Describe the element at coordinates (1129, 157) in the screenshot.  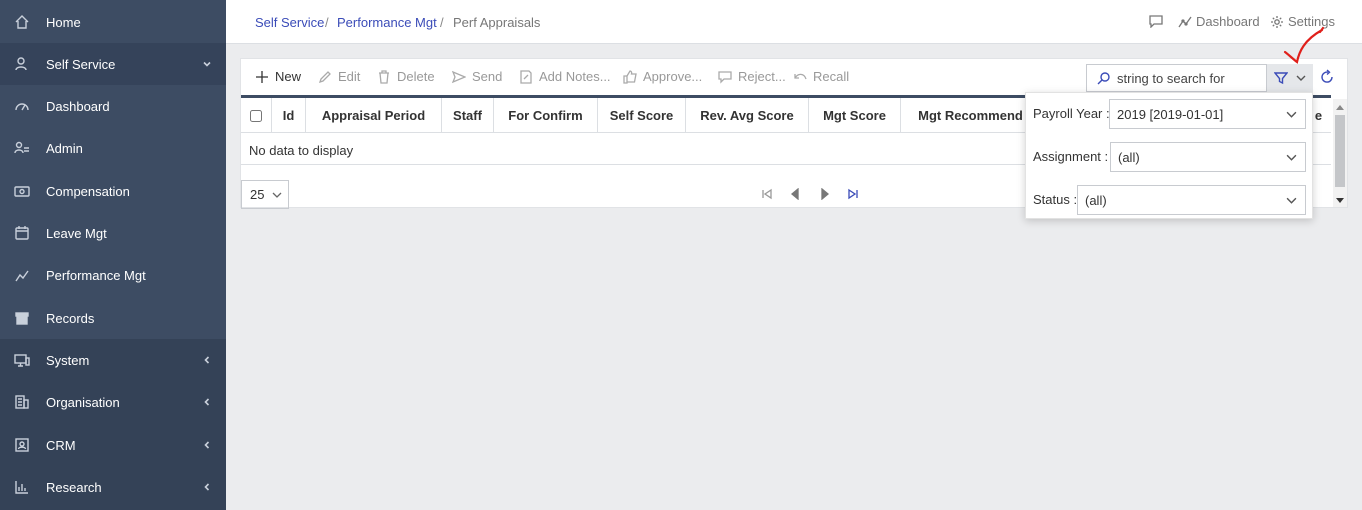
I see `assignment-value: (all)` at that location.